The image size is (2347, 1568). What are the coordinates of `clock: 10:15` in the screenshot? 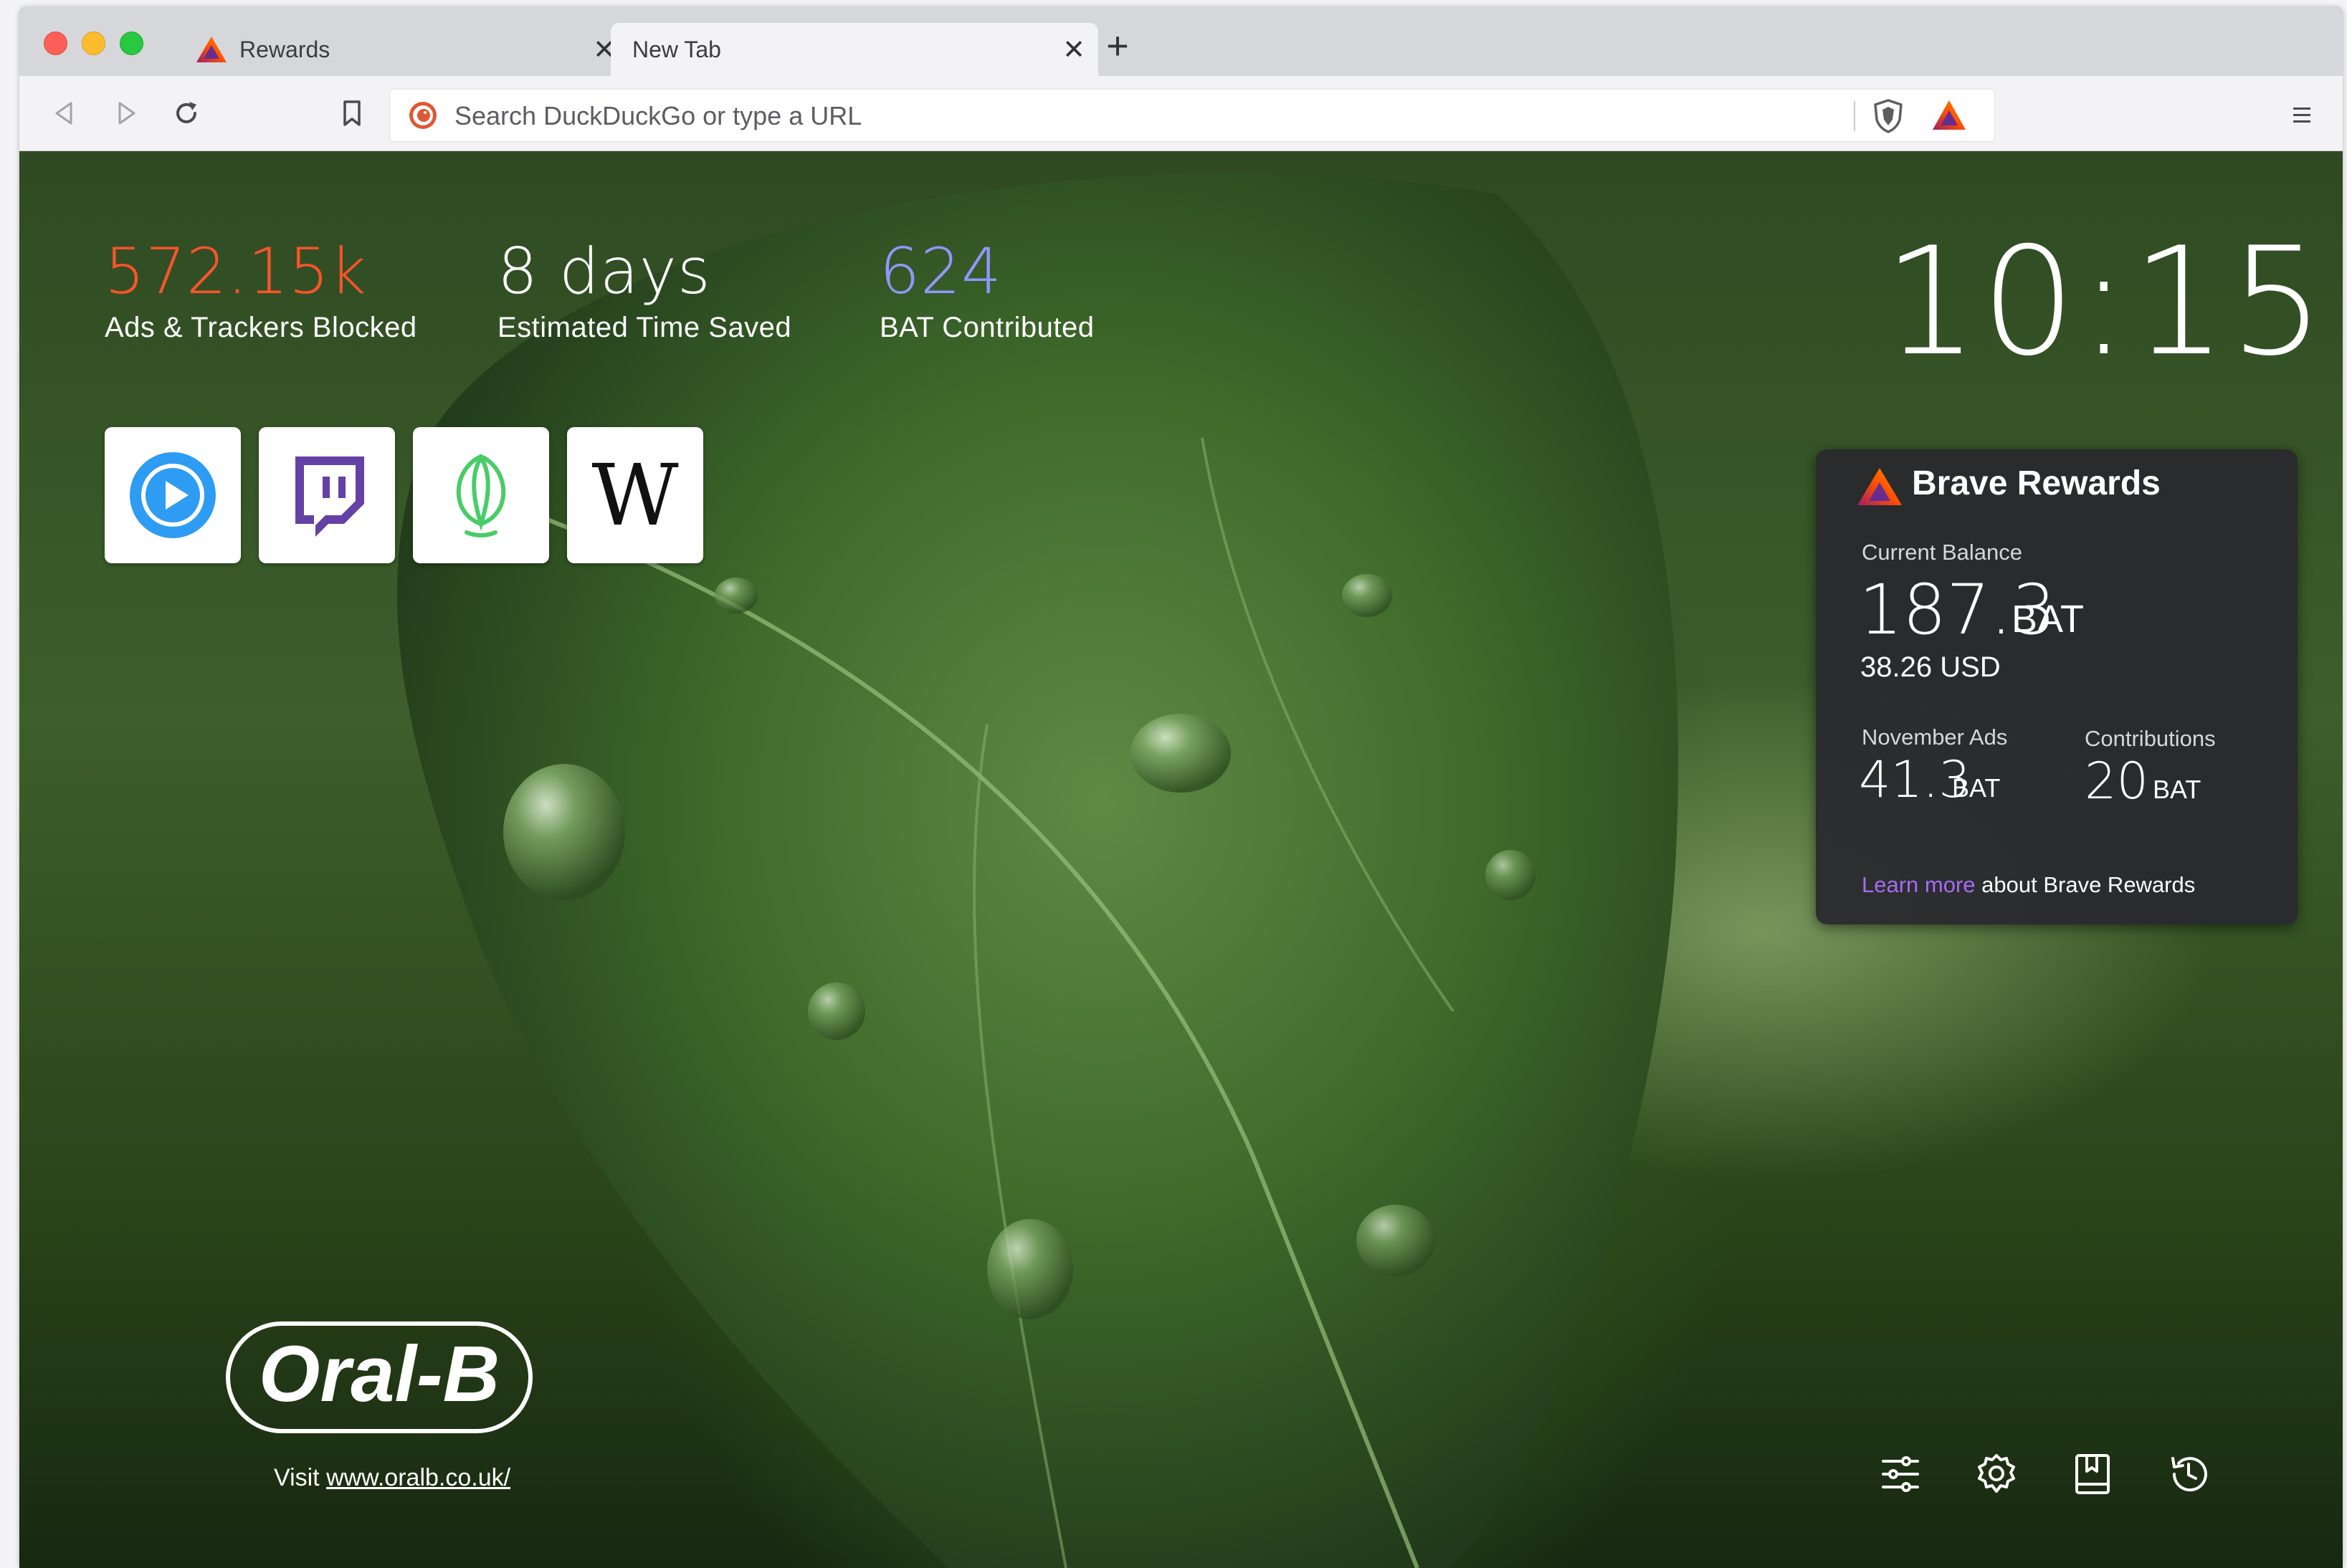 It's located at (2105, 302).